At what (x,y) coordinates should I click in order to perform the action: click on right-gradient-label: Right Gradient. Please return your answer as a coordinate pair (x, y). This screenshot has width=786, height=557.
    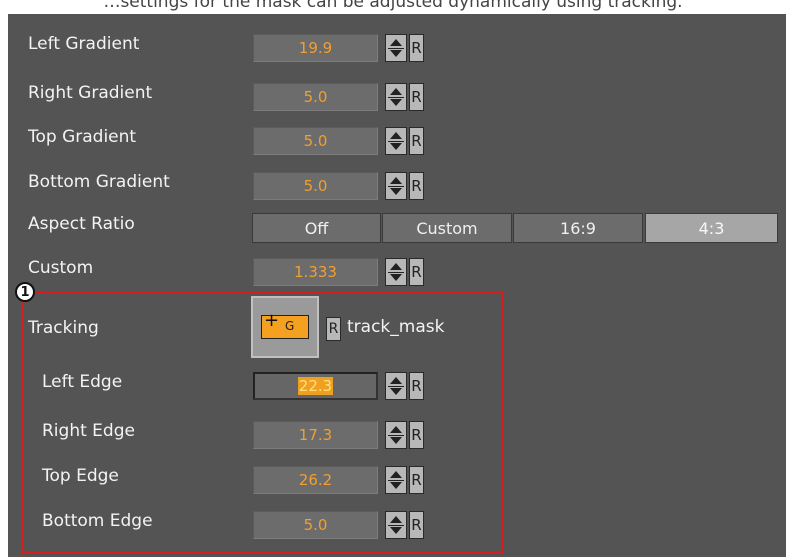
    Looking at the image, I should click on (90, 93).